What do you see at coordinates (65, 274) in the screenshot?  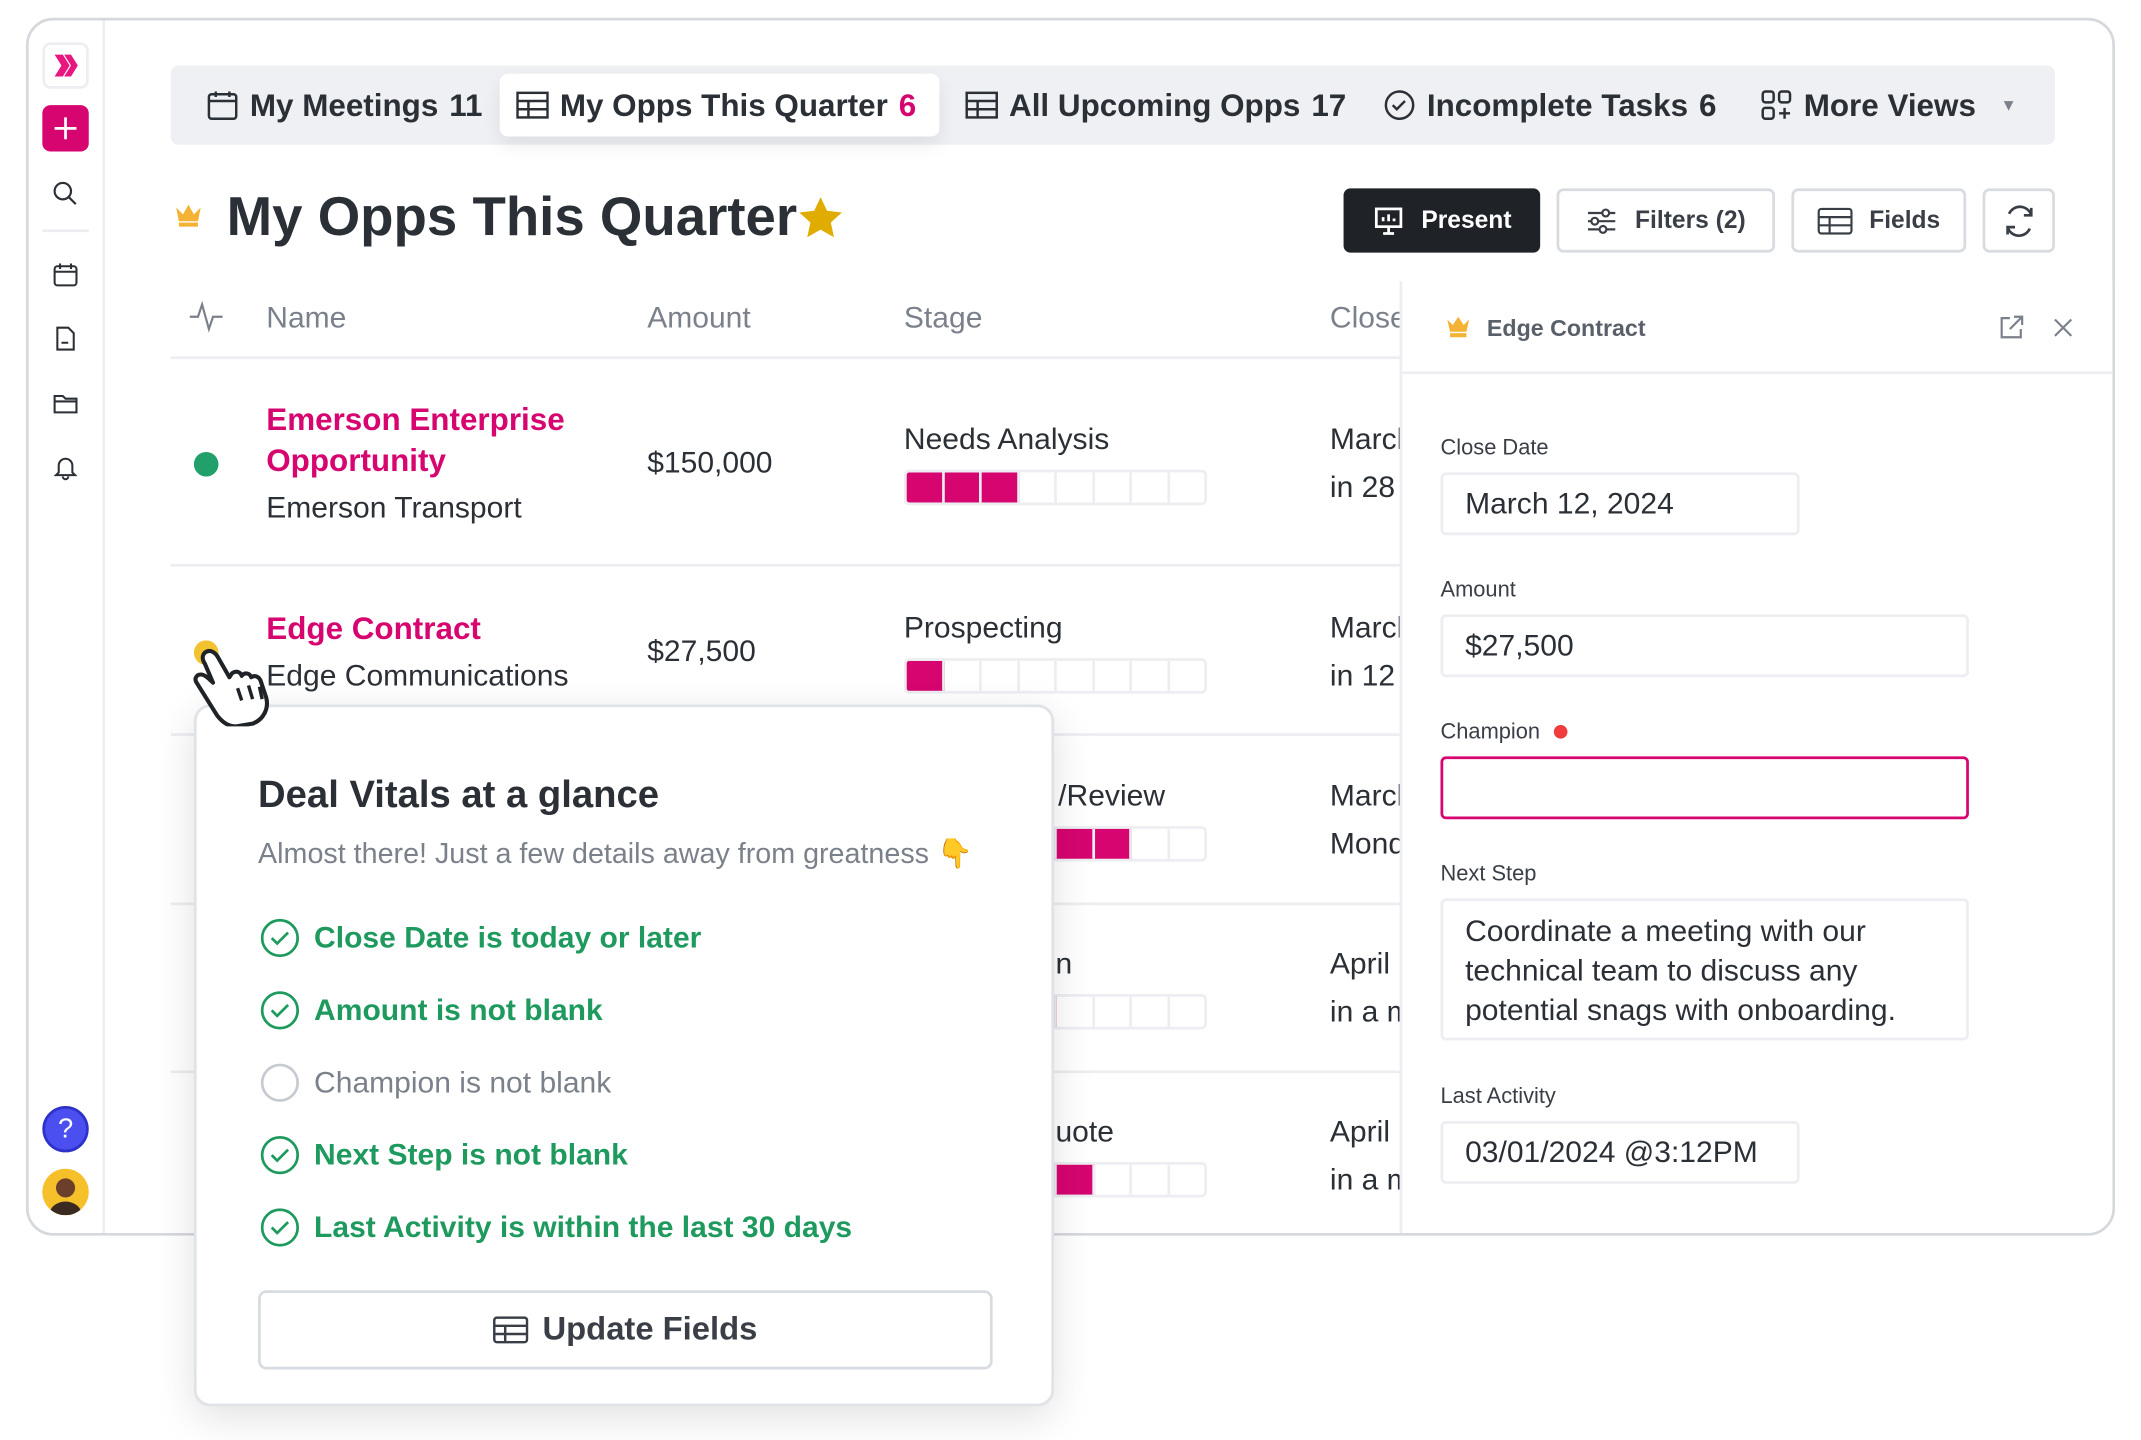 I see `calendar-icon` at bounding box center [65, 274].